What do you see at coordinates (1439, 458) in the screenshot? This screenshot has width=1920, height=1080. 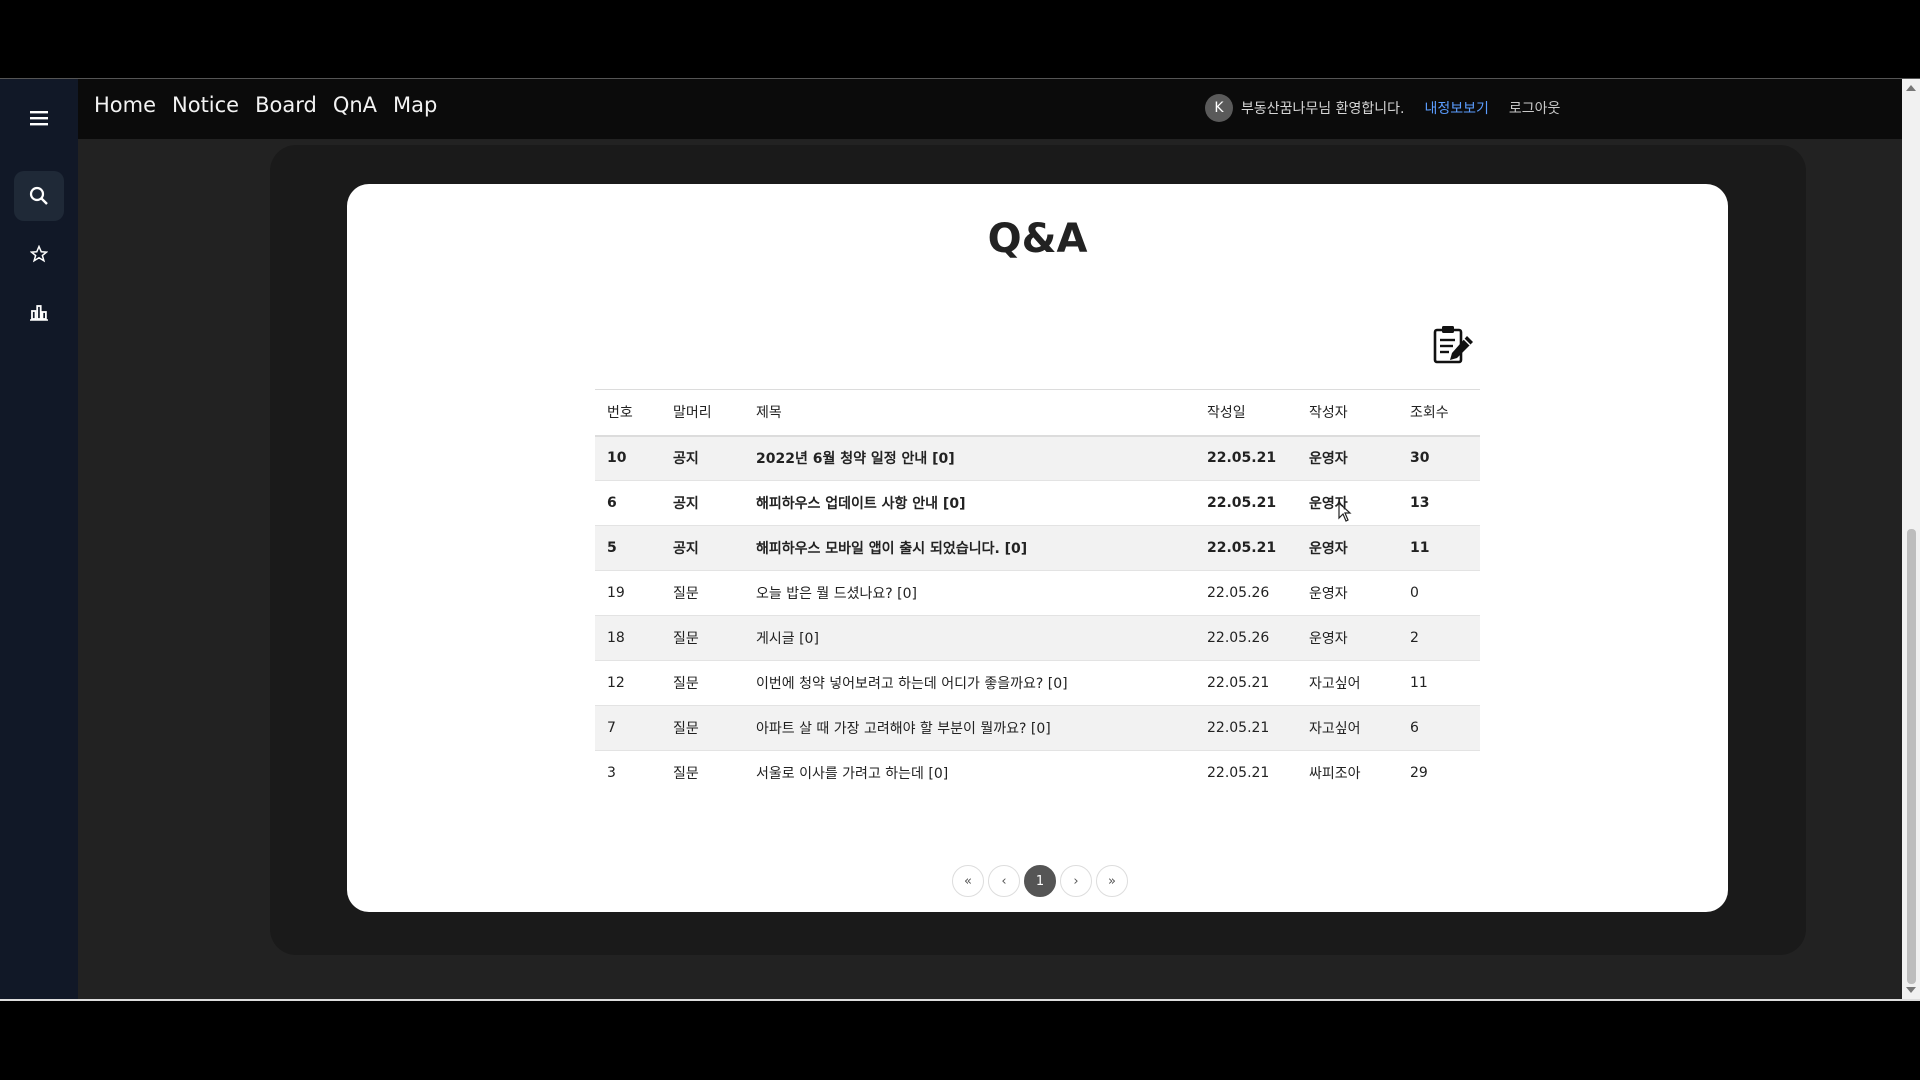 I see `cell-views: 30` at bounding box center [1439, 458].